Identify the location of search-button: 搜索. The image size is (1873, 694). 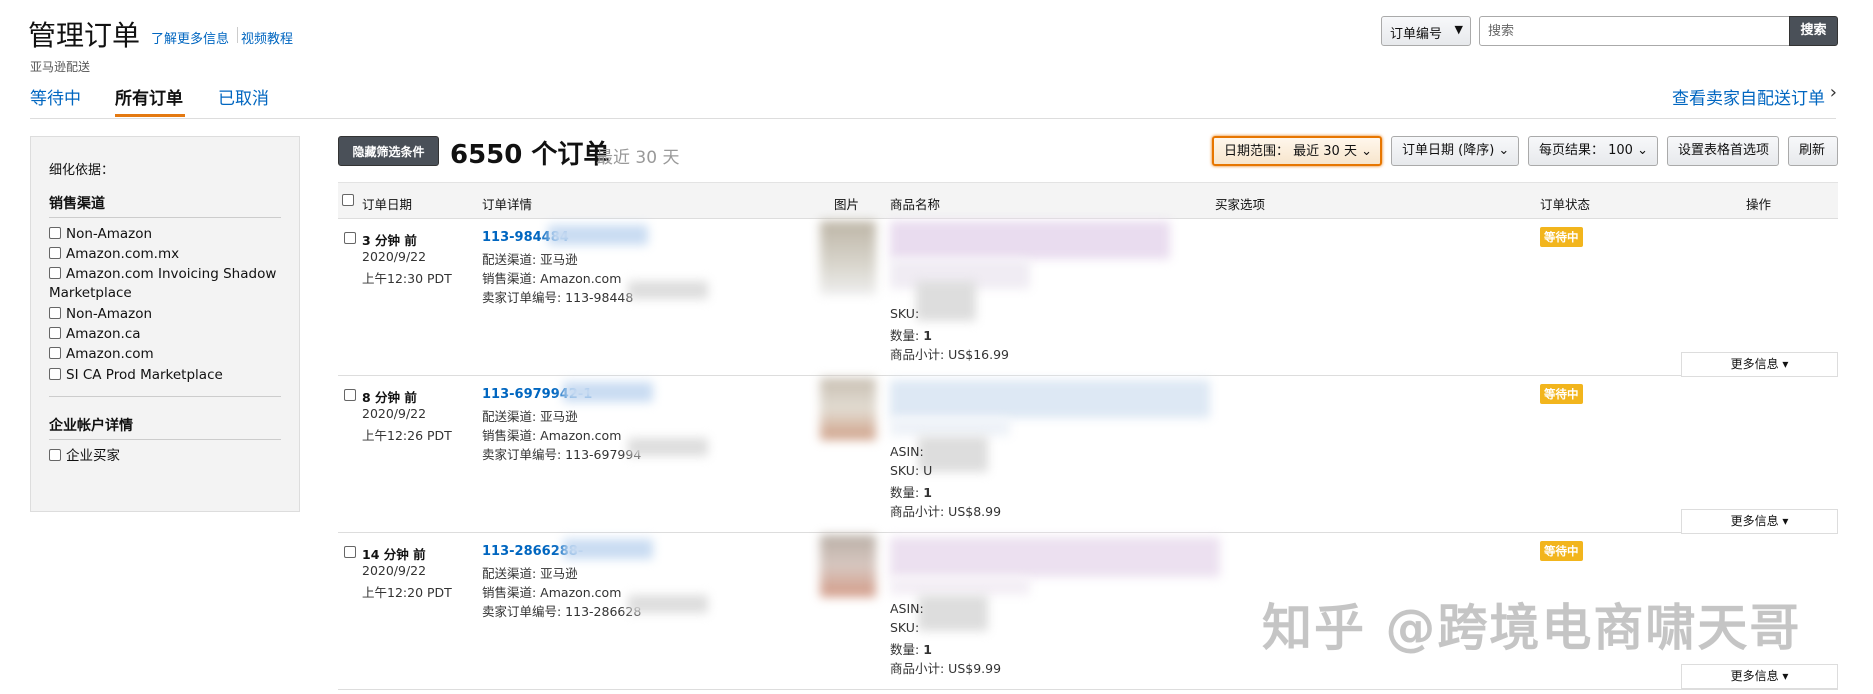
(1813, 31).